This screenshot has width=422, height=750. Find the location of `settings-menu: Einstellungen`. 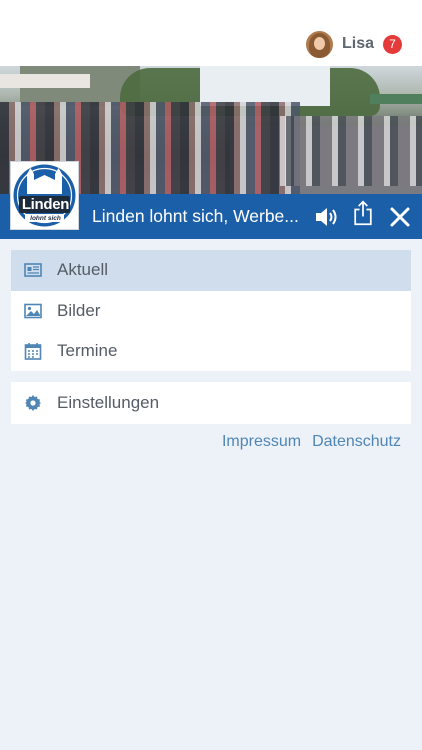

settings-menu: Einstellungen is located at coordinates (211, 403).